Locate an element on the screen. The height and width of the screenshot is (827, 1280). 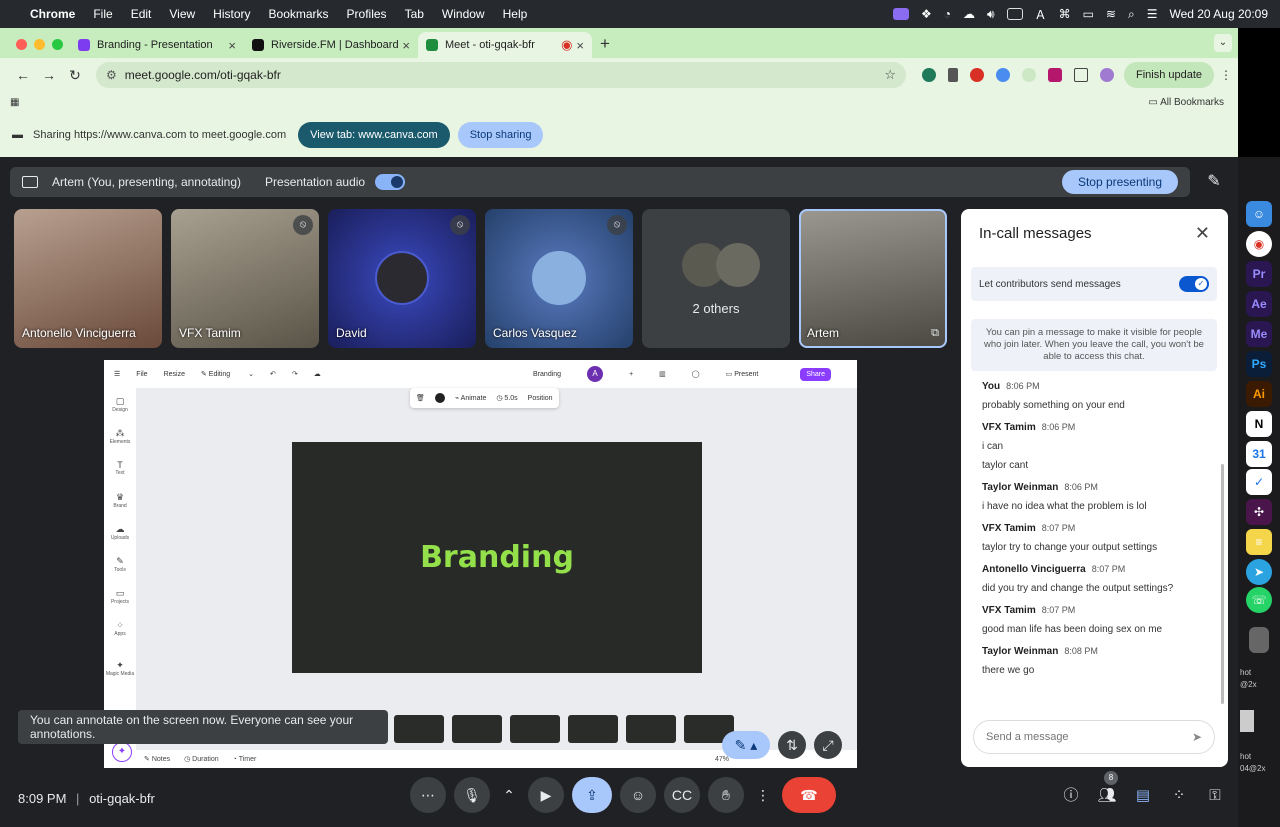
sidebar-item-apps: ⁘ Apps is located at coordinates (120, 628).